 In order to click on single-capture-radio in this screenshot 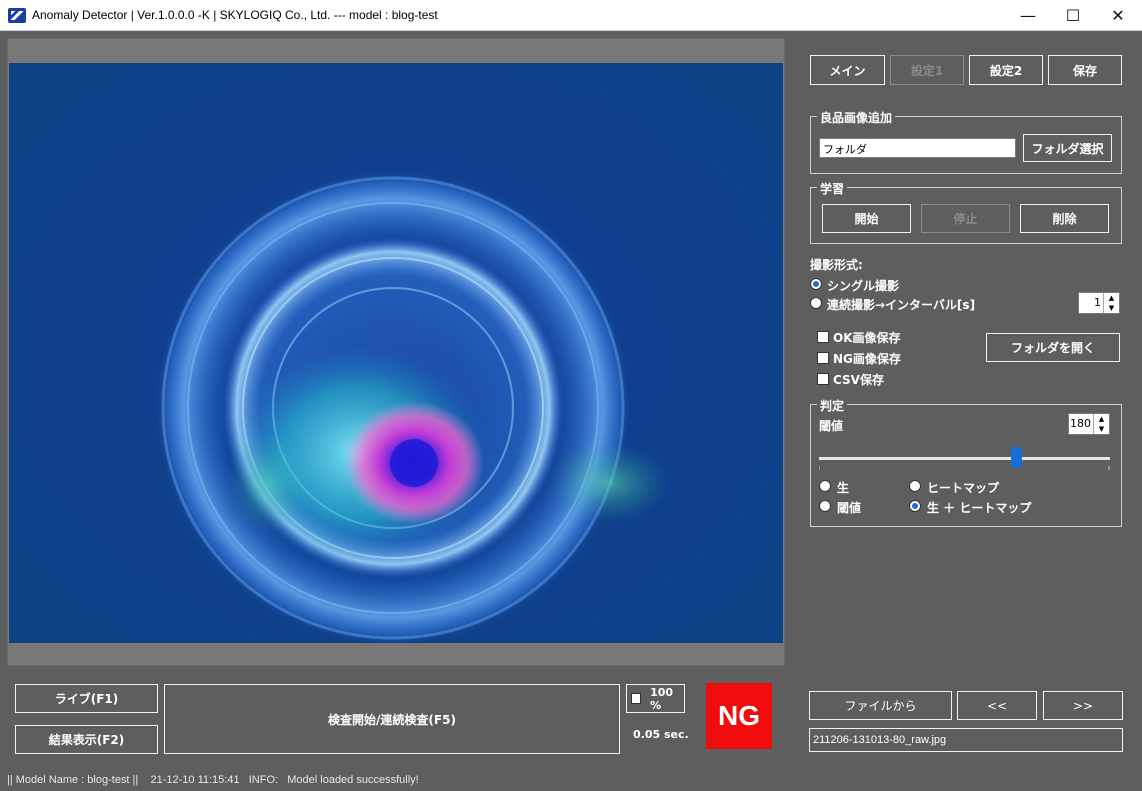, I will do `click(816, 284)`.